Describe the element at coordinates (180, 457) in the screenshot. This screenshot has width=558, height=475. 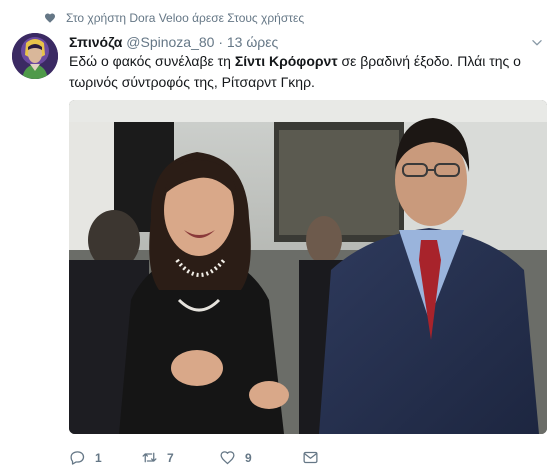
I see `retweet-button: 7` at that location.